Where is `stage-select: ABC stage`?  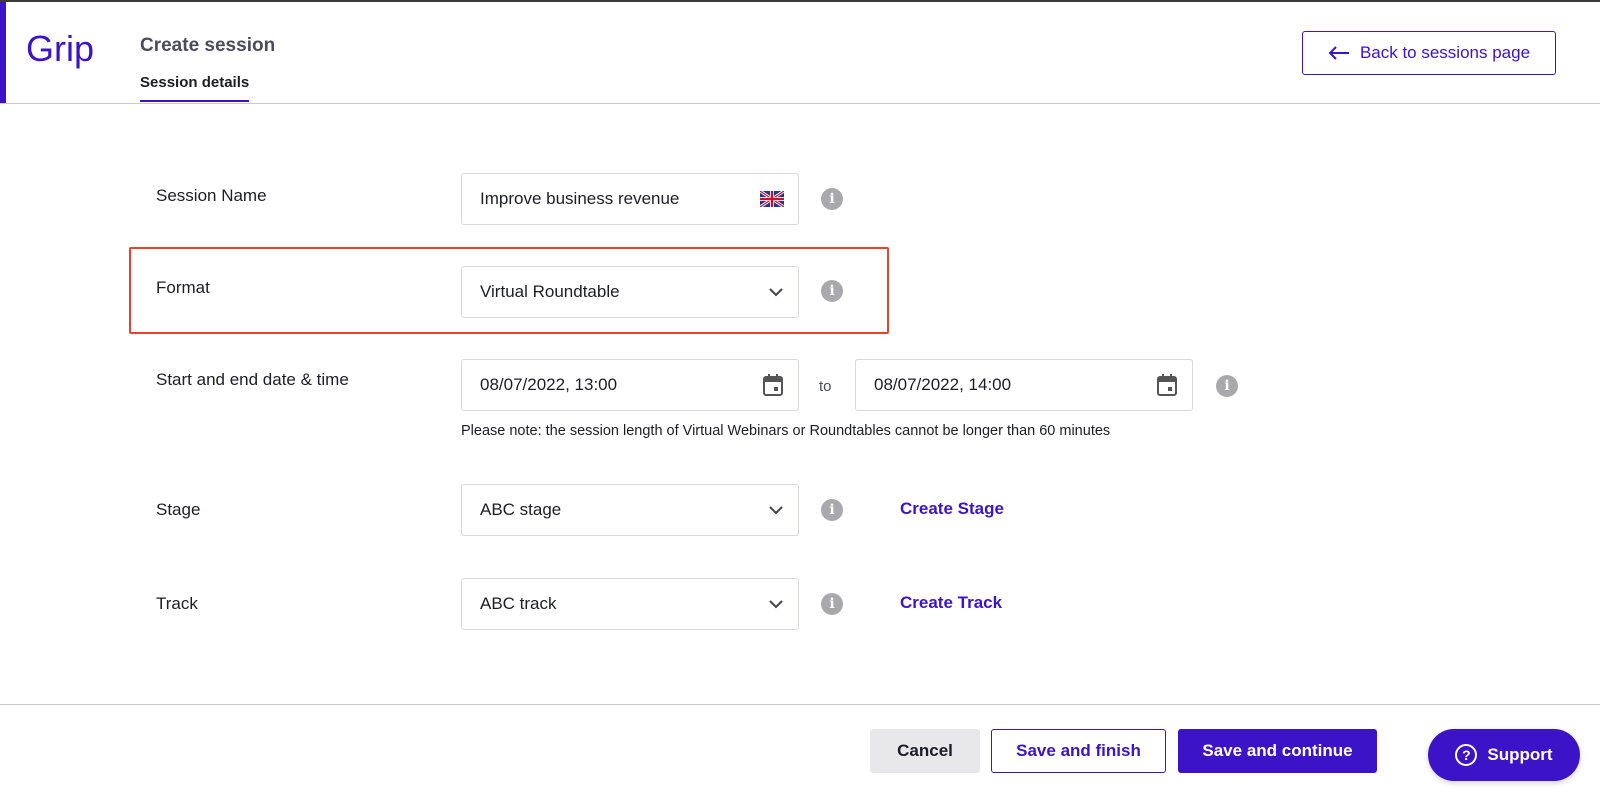
stage-select: ABC stage is located at coordinates (630, 510).